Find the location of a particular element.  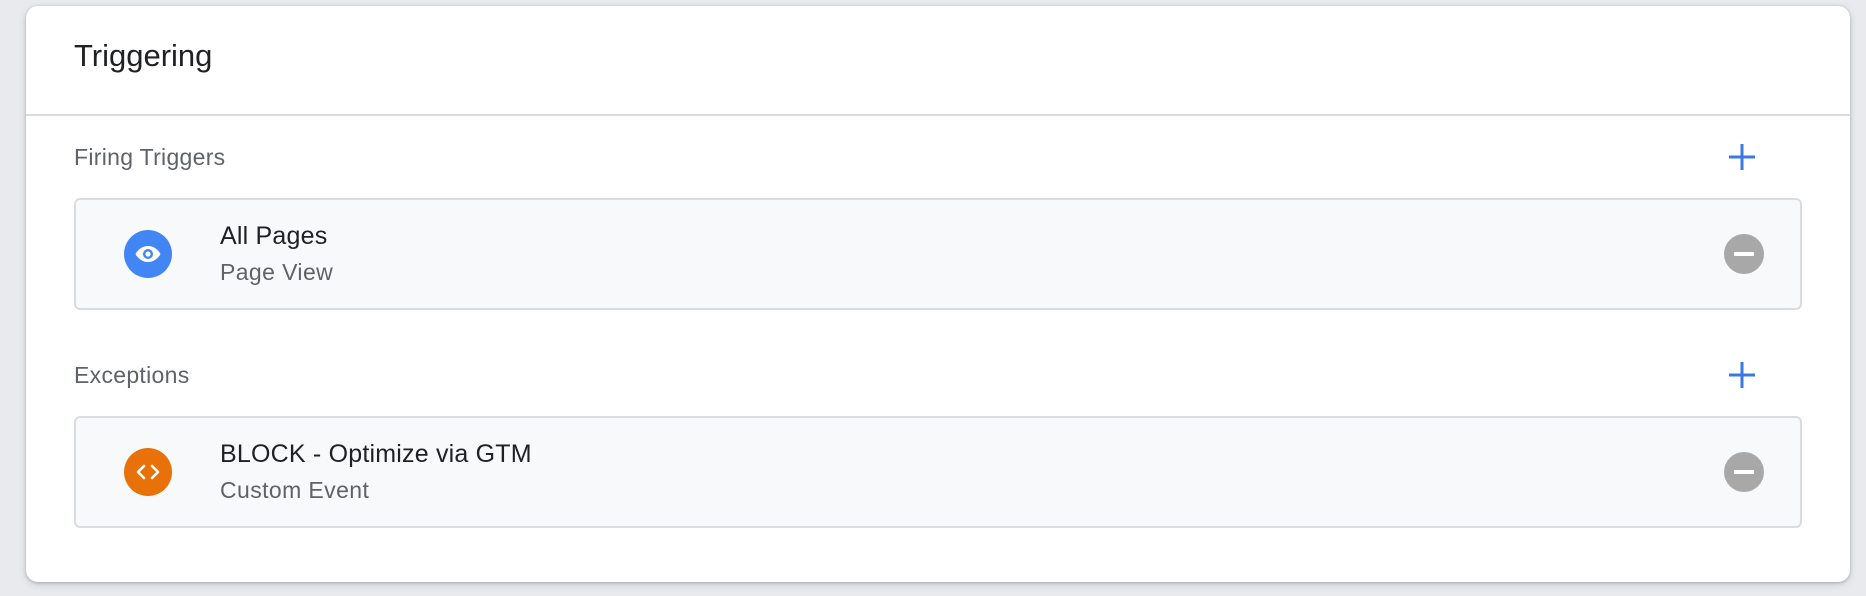

exception-text: BLOCK - Optimize via GTM Custom Event is located at coordinates (376, 472).